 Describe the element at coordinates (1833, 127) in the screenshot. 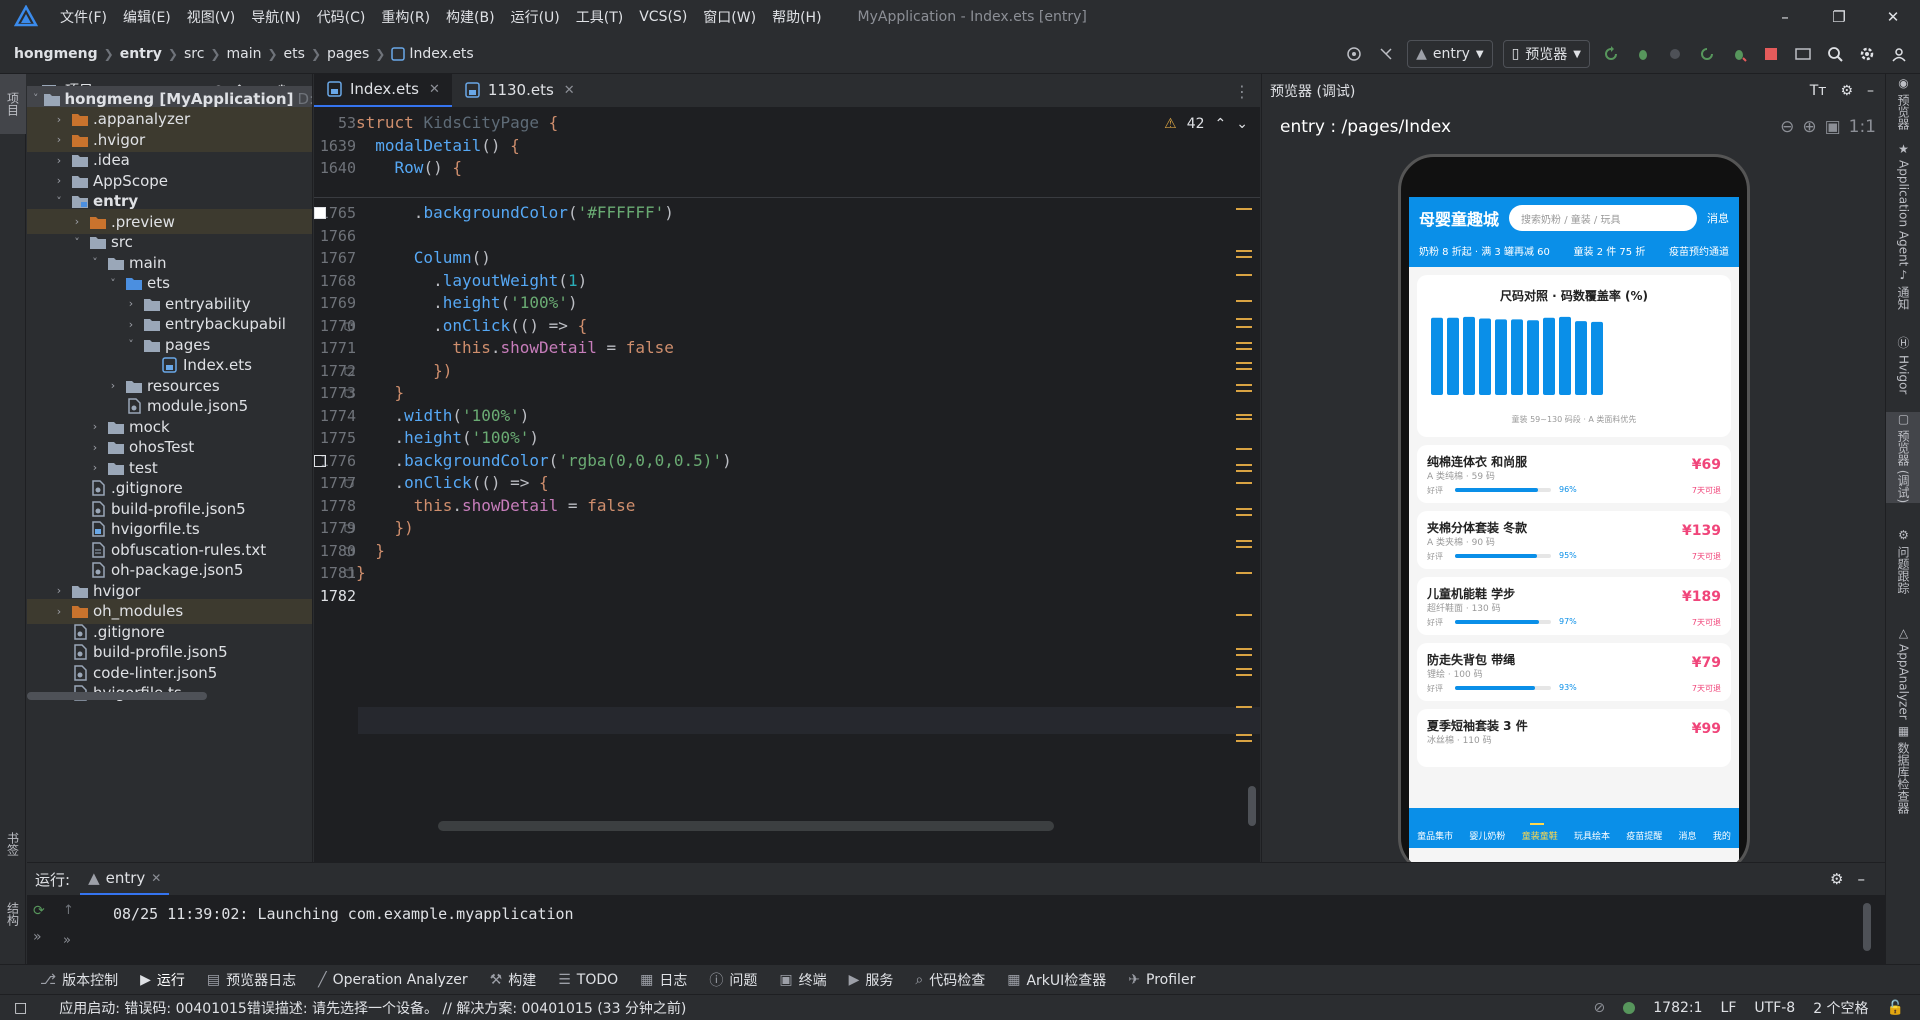

I see `fit-icon: ▣` at that location.